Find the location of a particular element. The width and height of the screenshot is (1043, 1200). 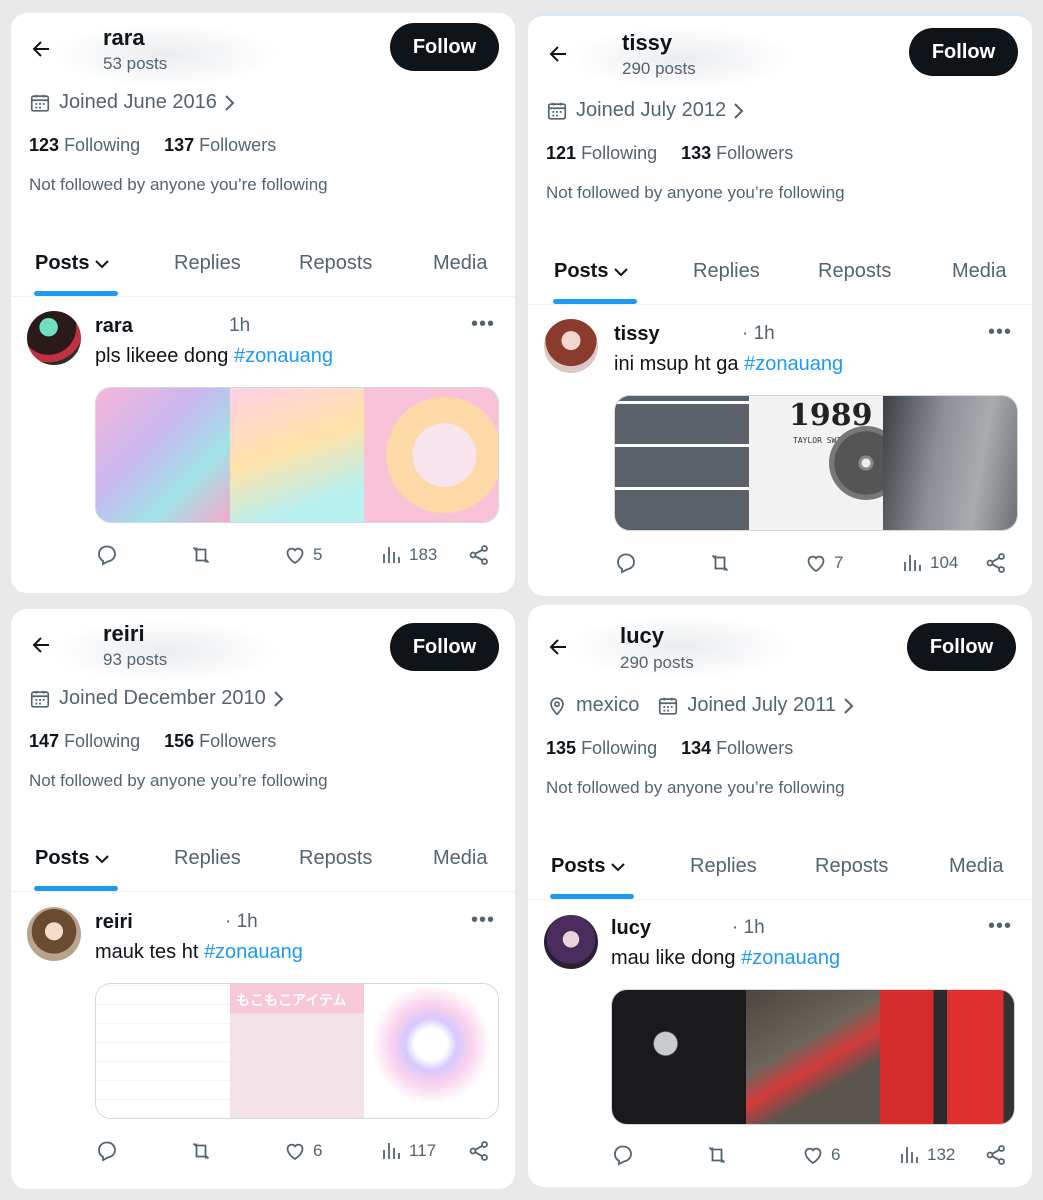

profile-name: lucy is located at coordinates (642, 635).